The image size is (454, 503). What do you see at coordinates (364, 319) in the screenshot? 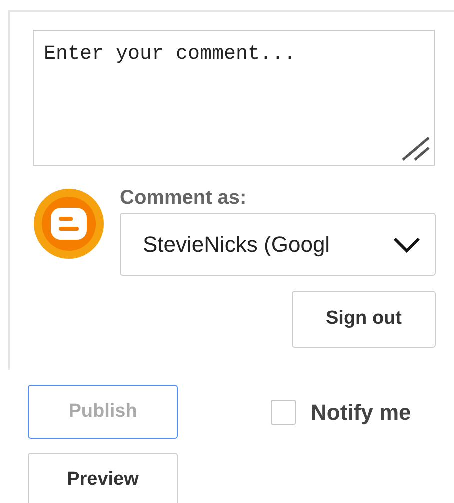
I see `sign-out-button: Sign out` at bounding box center [364, 319].